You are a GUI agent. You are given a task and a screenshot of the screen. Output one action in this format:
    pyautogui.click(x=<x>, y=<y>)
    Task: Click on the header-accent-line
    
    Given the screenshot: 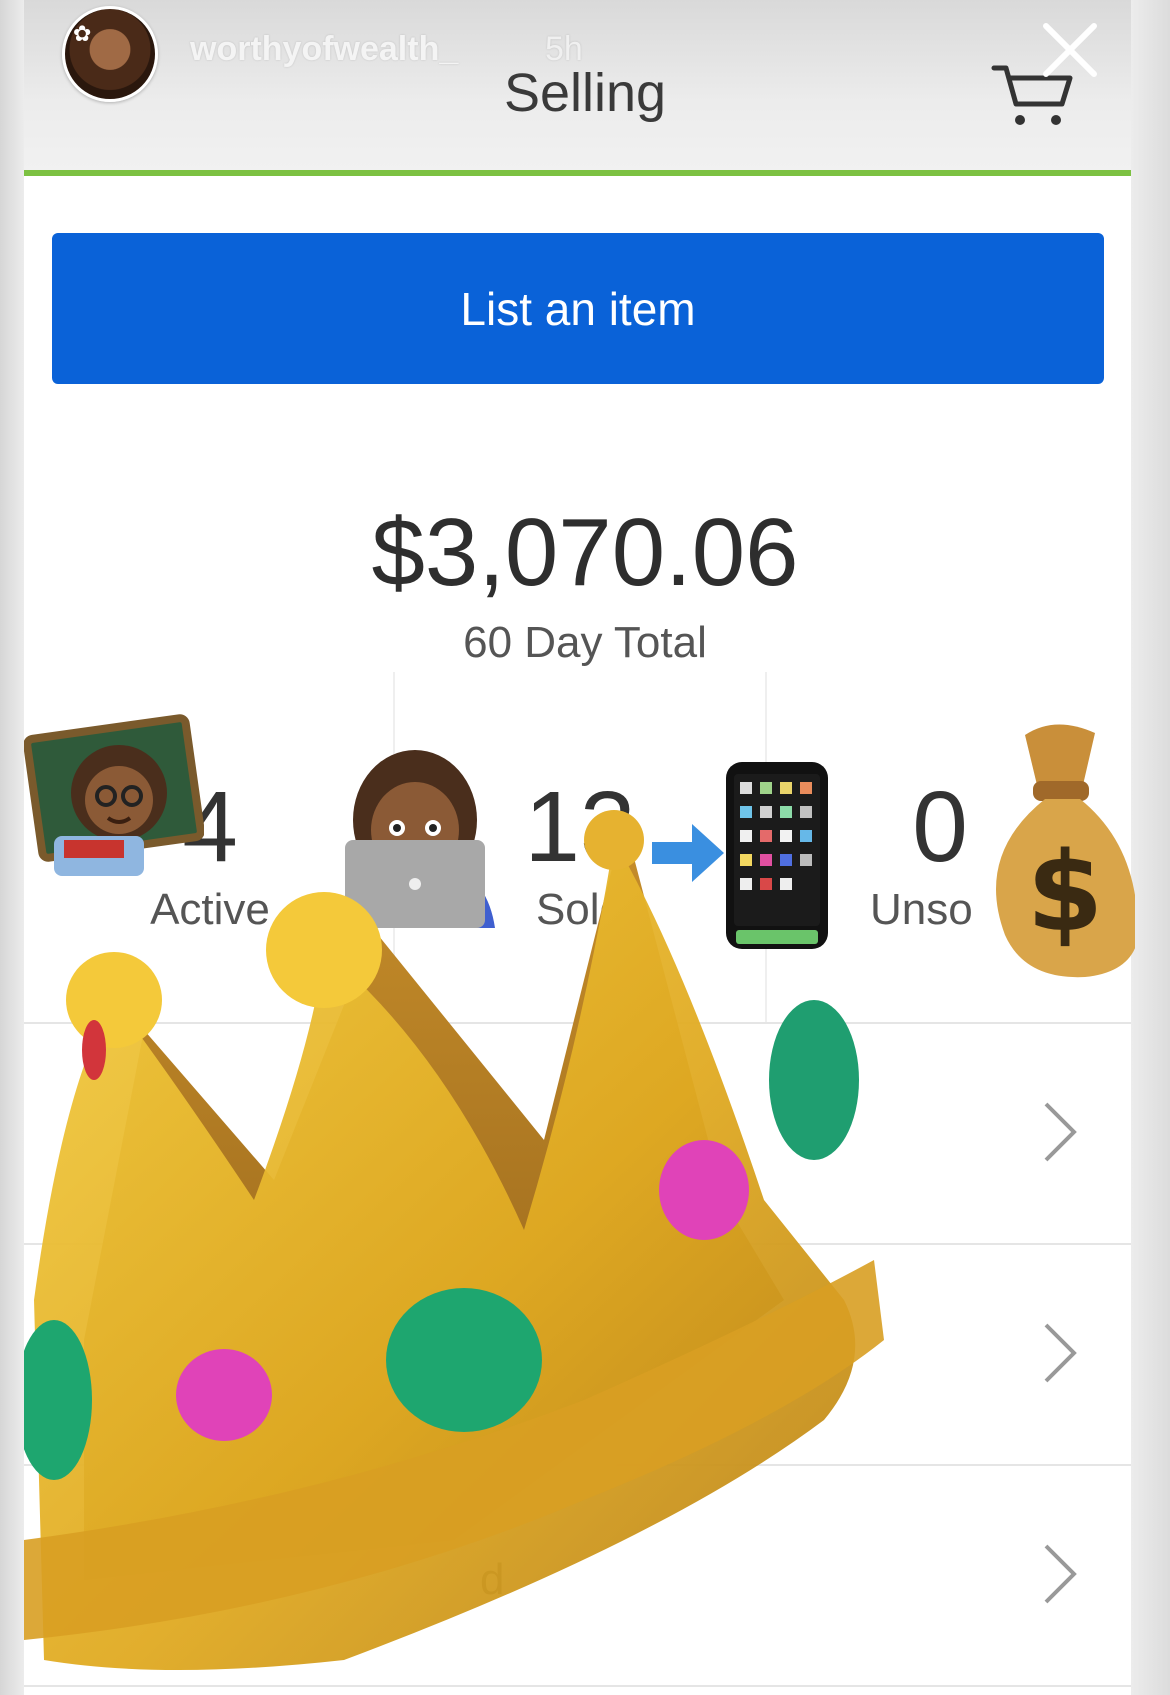 What is the action you would take?
    pyautogui.click(x=577, y=173)
    